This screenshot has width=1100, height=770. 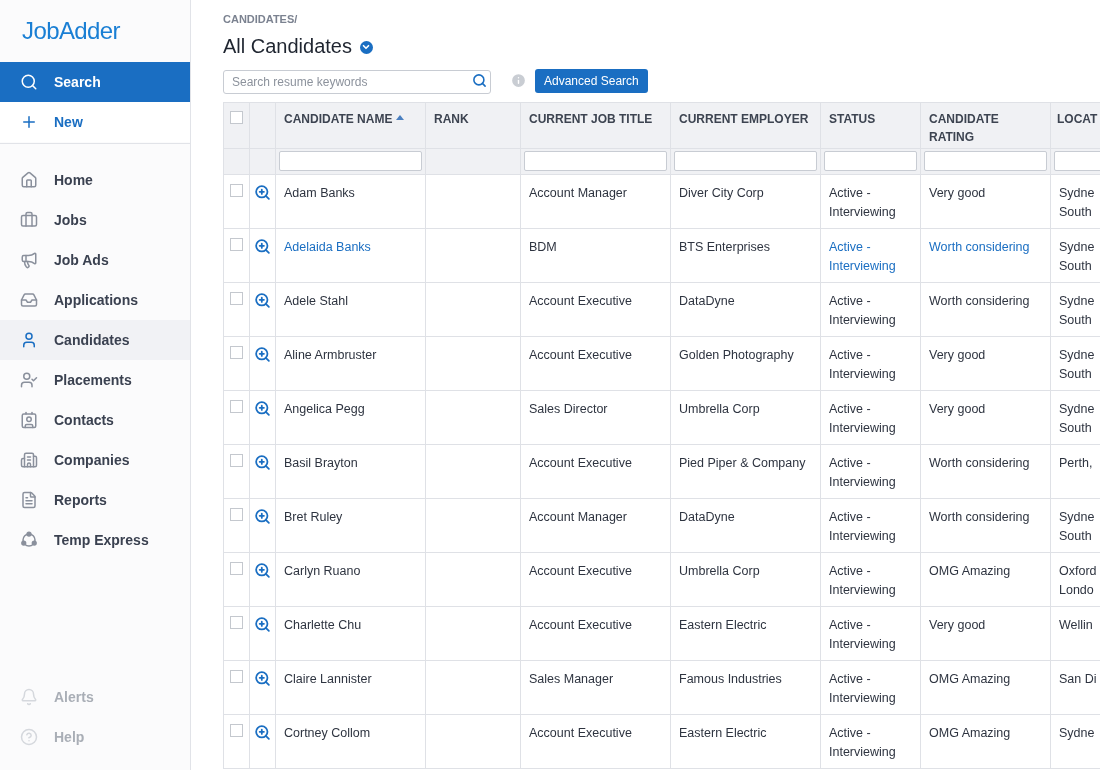 What do you see at coordinates (95, 460) in the screenshot?
I see `nav-item: Companies` at bounding box center [95, 460].